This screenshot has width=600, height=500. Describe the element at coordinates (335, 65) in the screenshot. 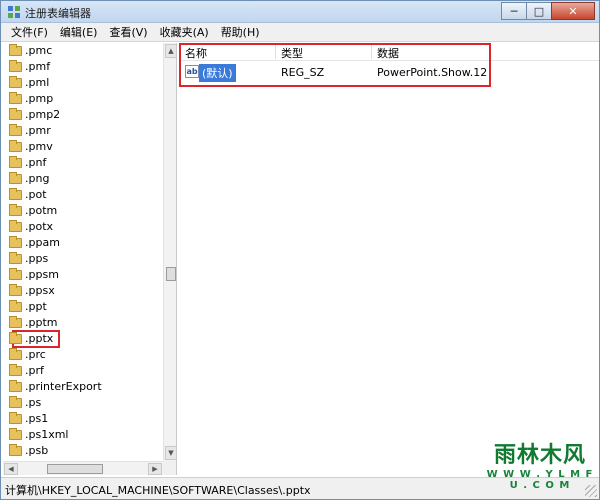

I see `highlight-box-values` at that location.